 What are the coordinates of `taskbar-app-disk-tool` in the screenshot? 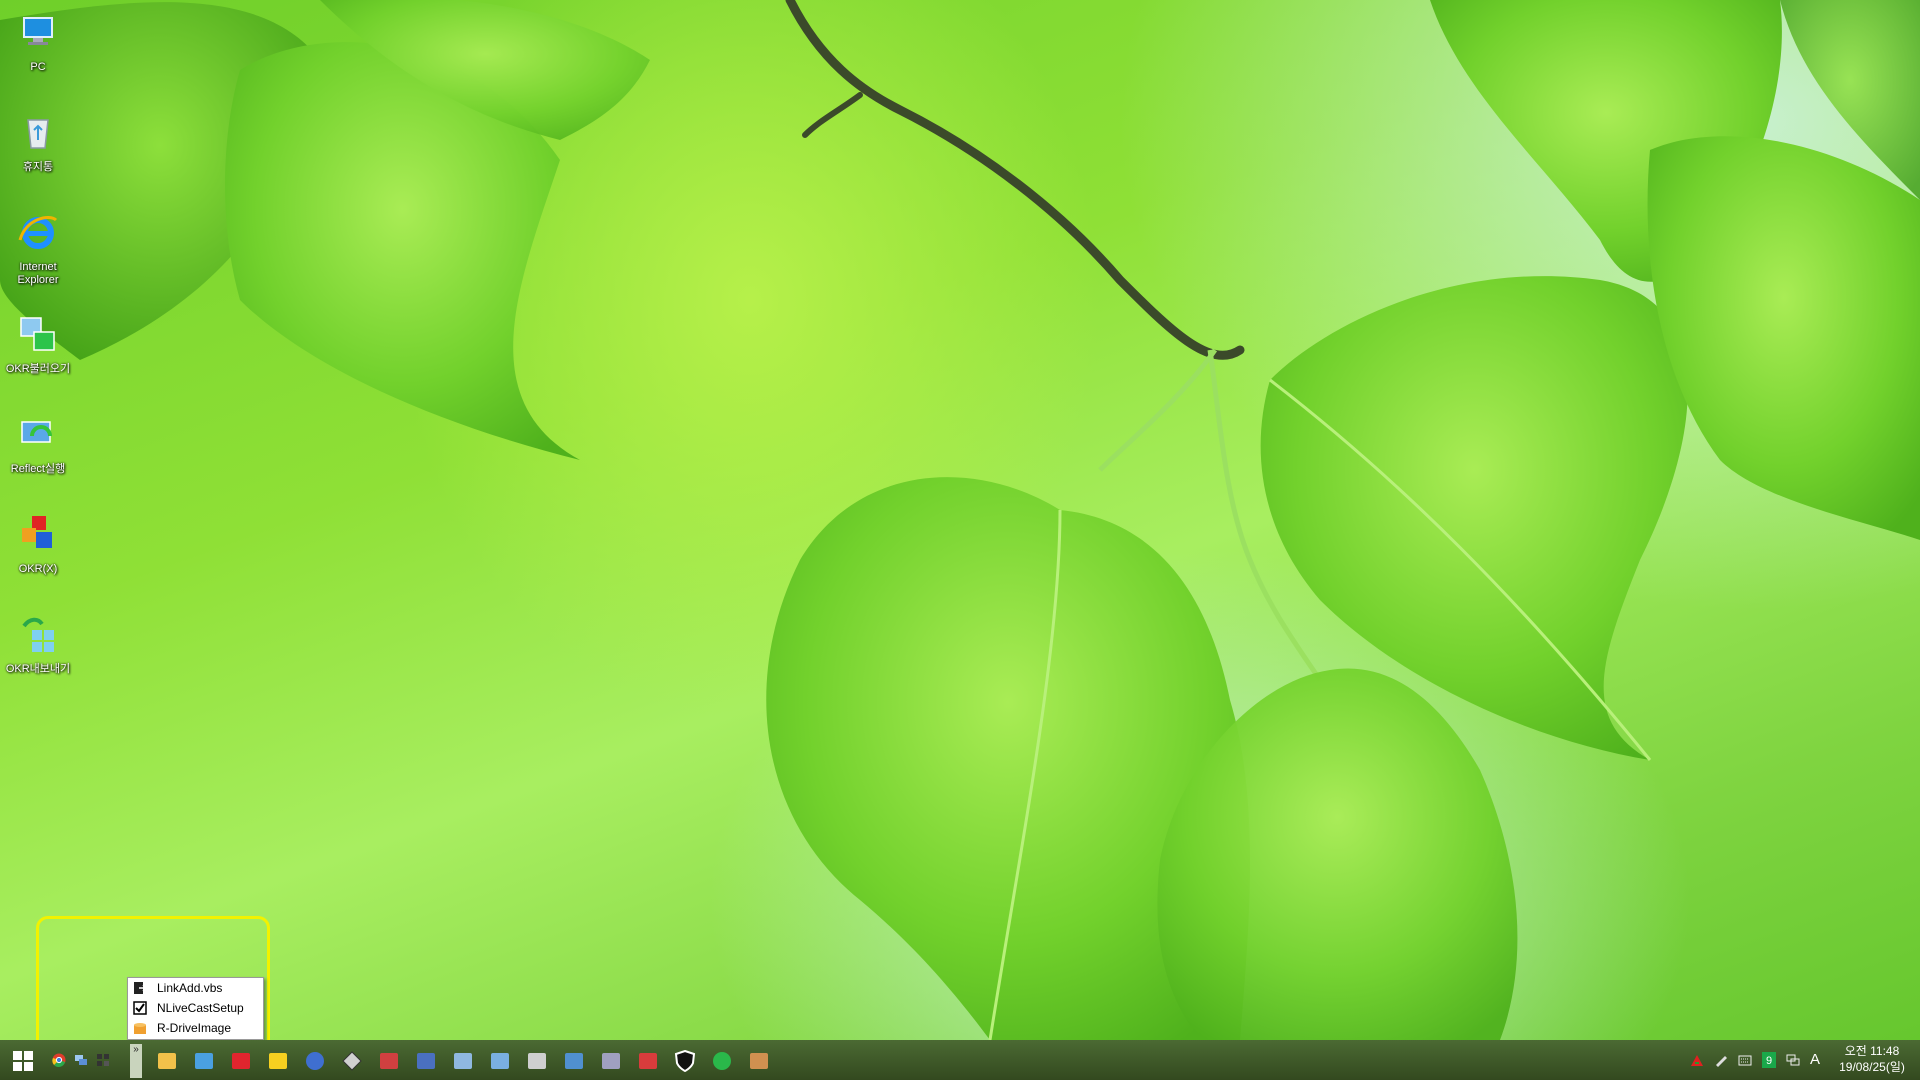 It's located at (352, 1061).